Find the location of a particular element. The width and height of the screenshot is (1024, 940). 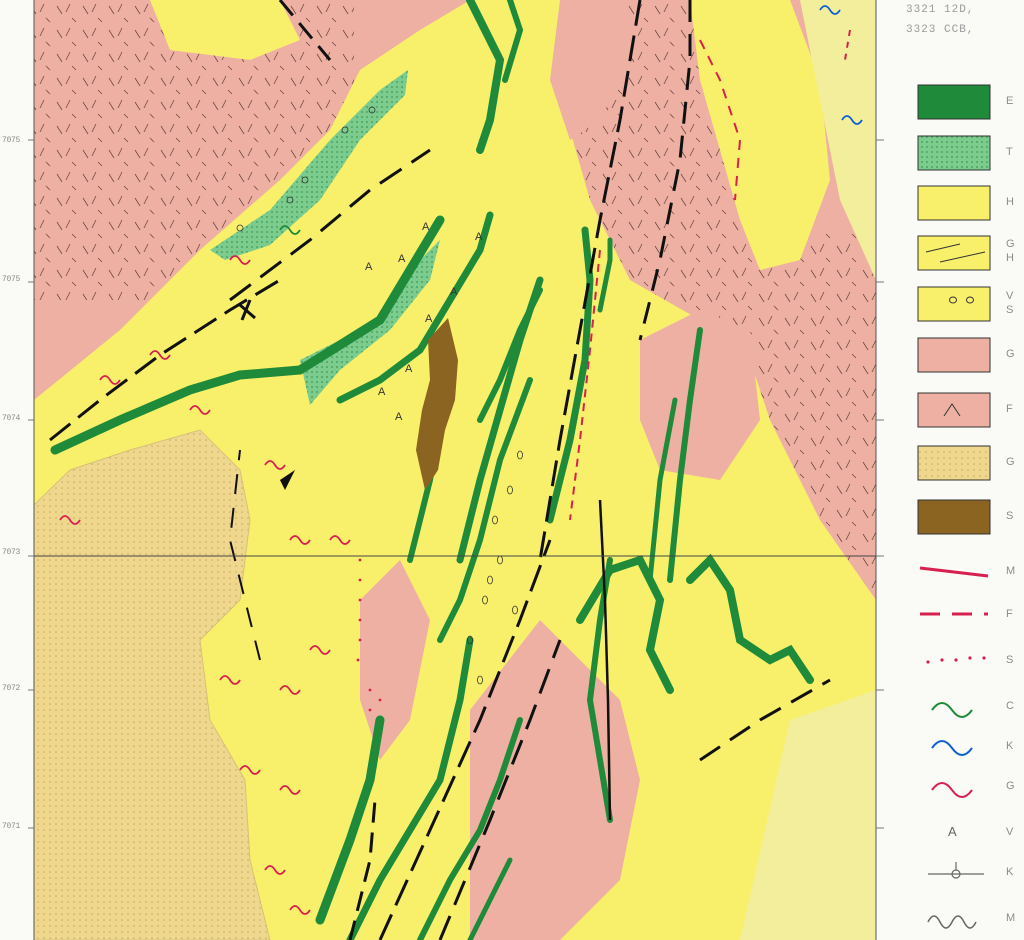

brown-swatch is located at coordinates (954, 517).